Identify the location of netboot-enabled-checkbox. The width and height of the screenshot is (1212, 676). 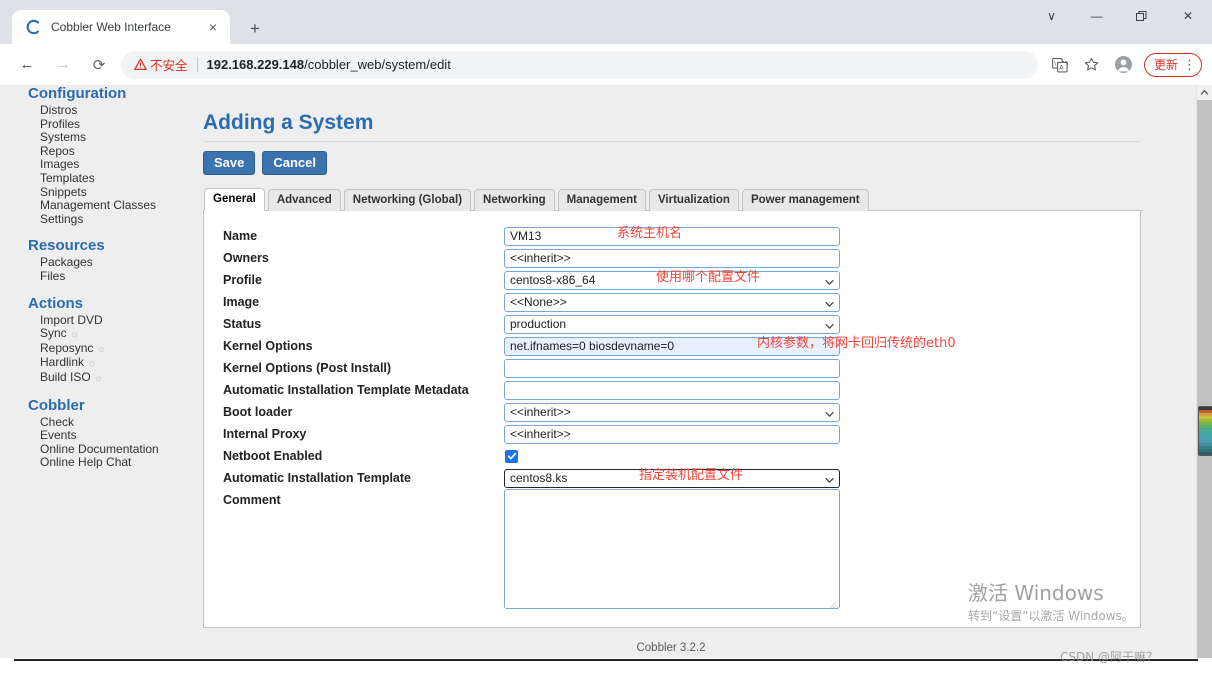
(511, 456).